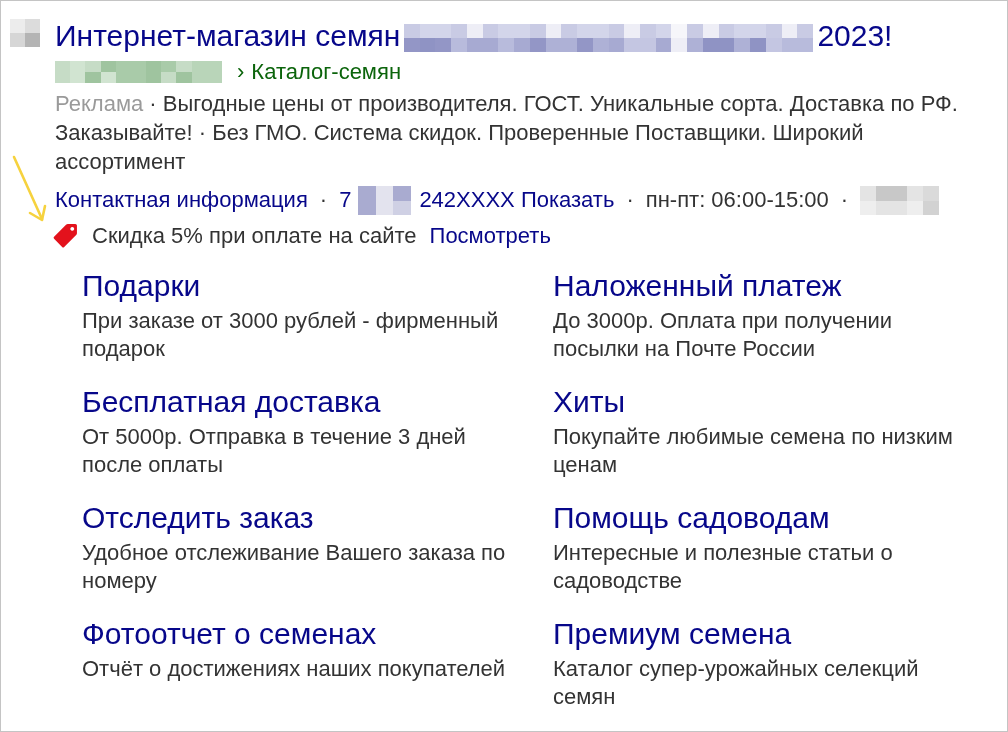 This screenshot has width=1008, height=732. Describe the element at coordinates (25, 33) in the screenshot. I see `pixelated-icon` at that location.